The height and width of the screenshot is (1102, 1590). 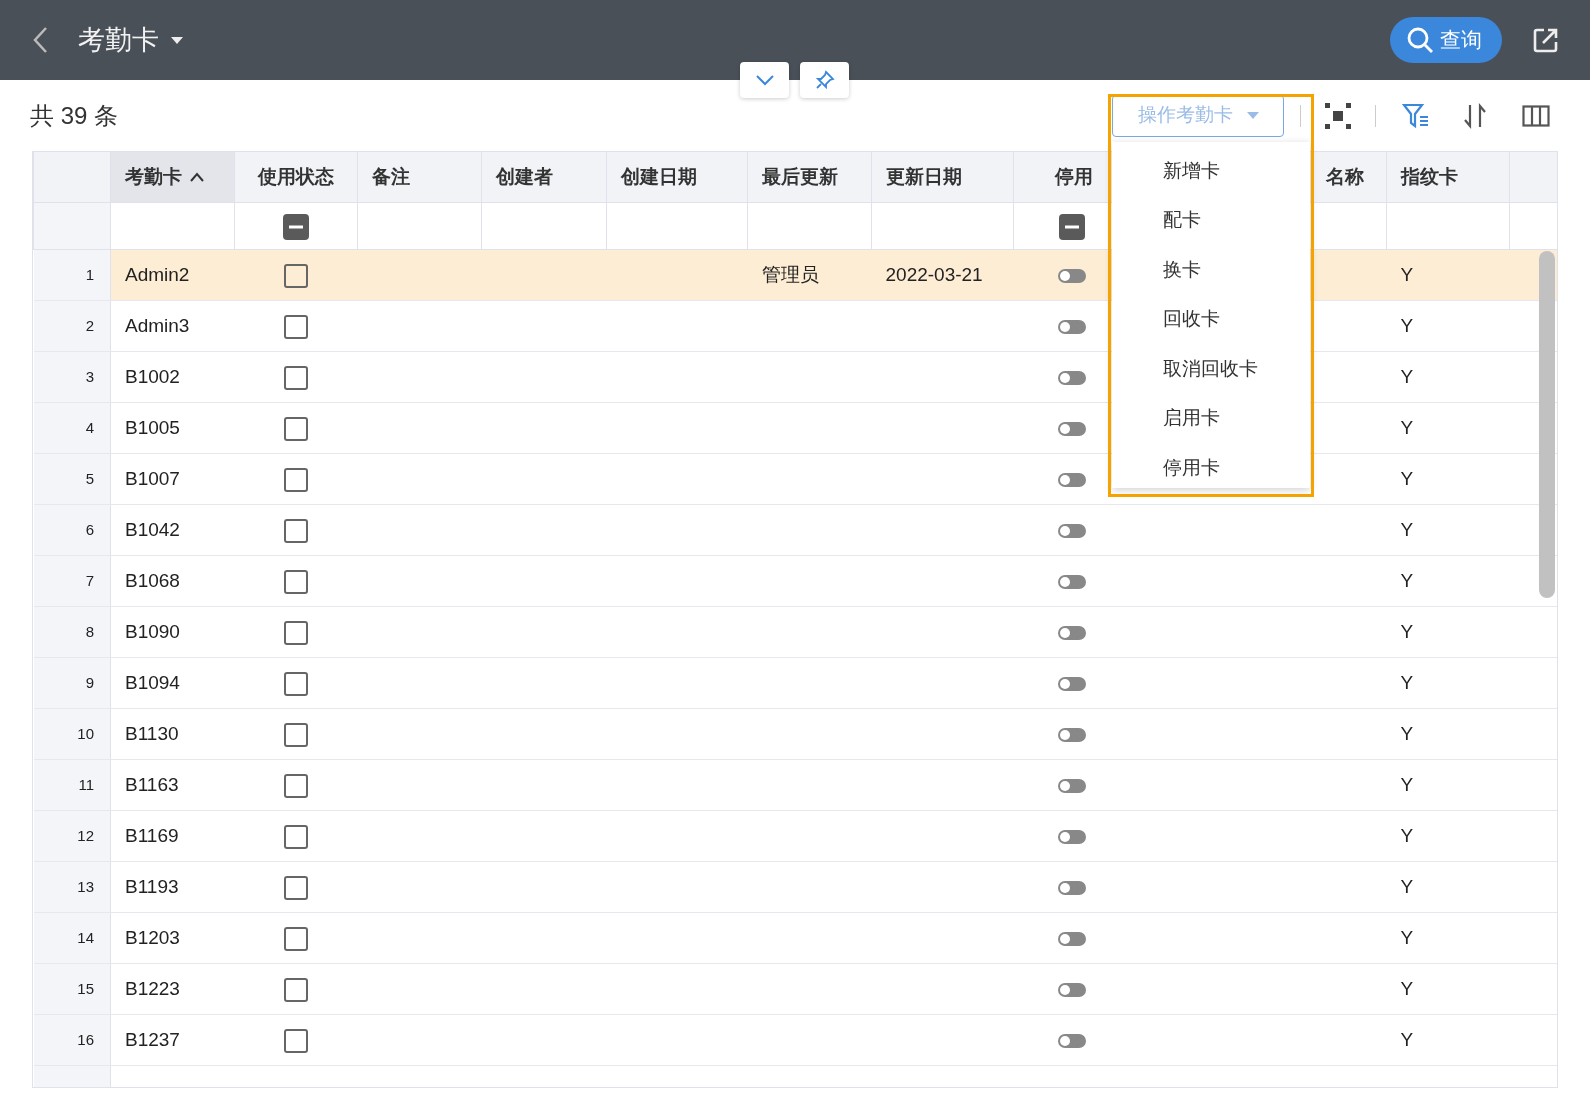 I want to click on menu-item: 停用卡, so click(x=1211, y=468).